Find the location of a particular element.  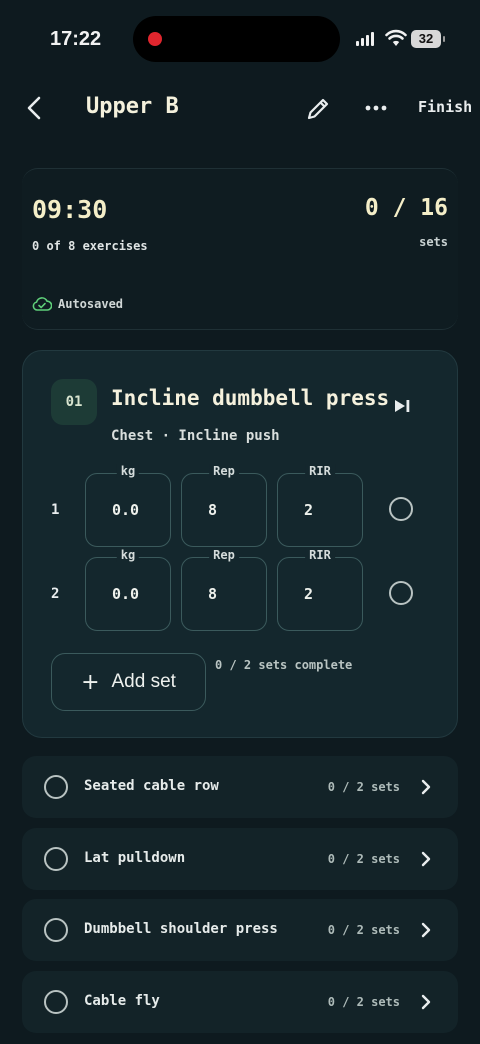

exercise-list-name: Cable fly is located at coordinates (122, 1001).